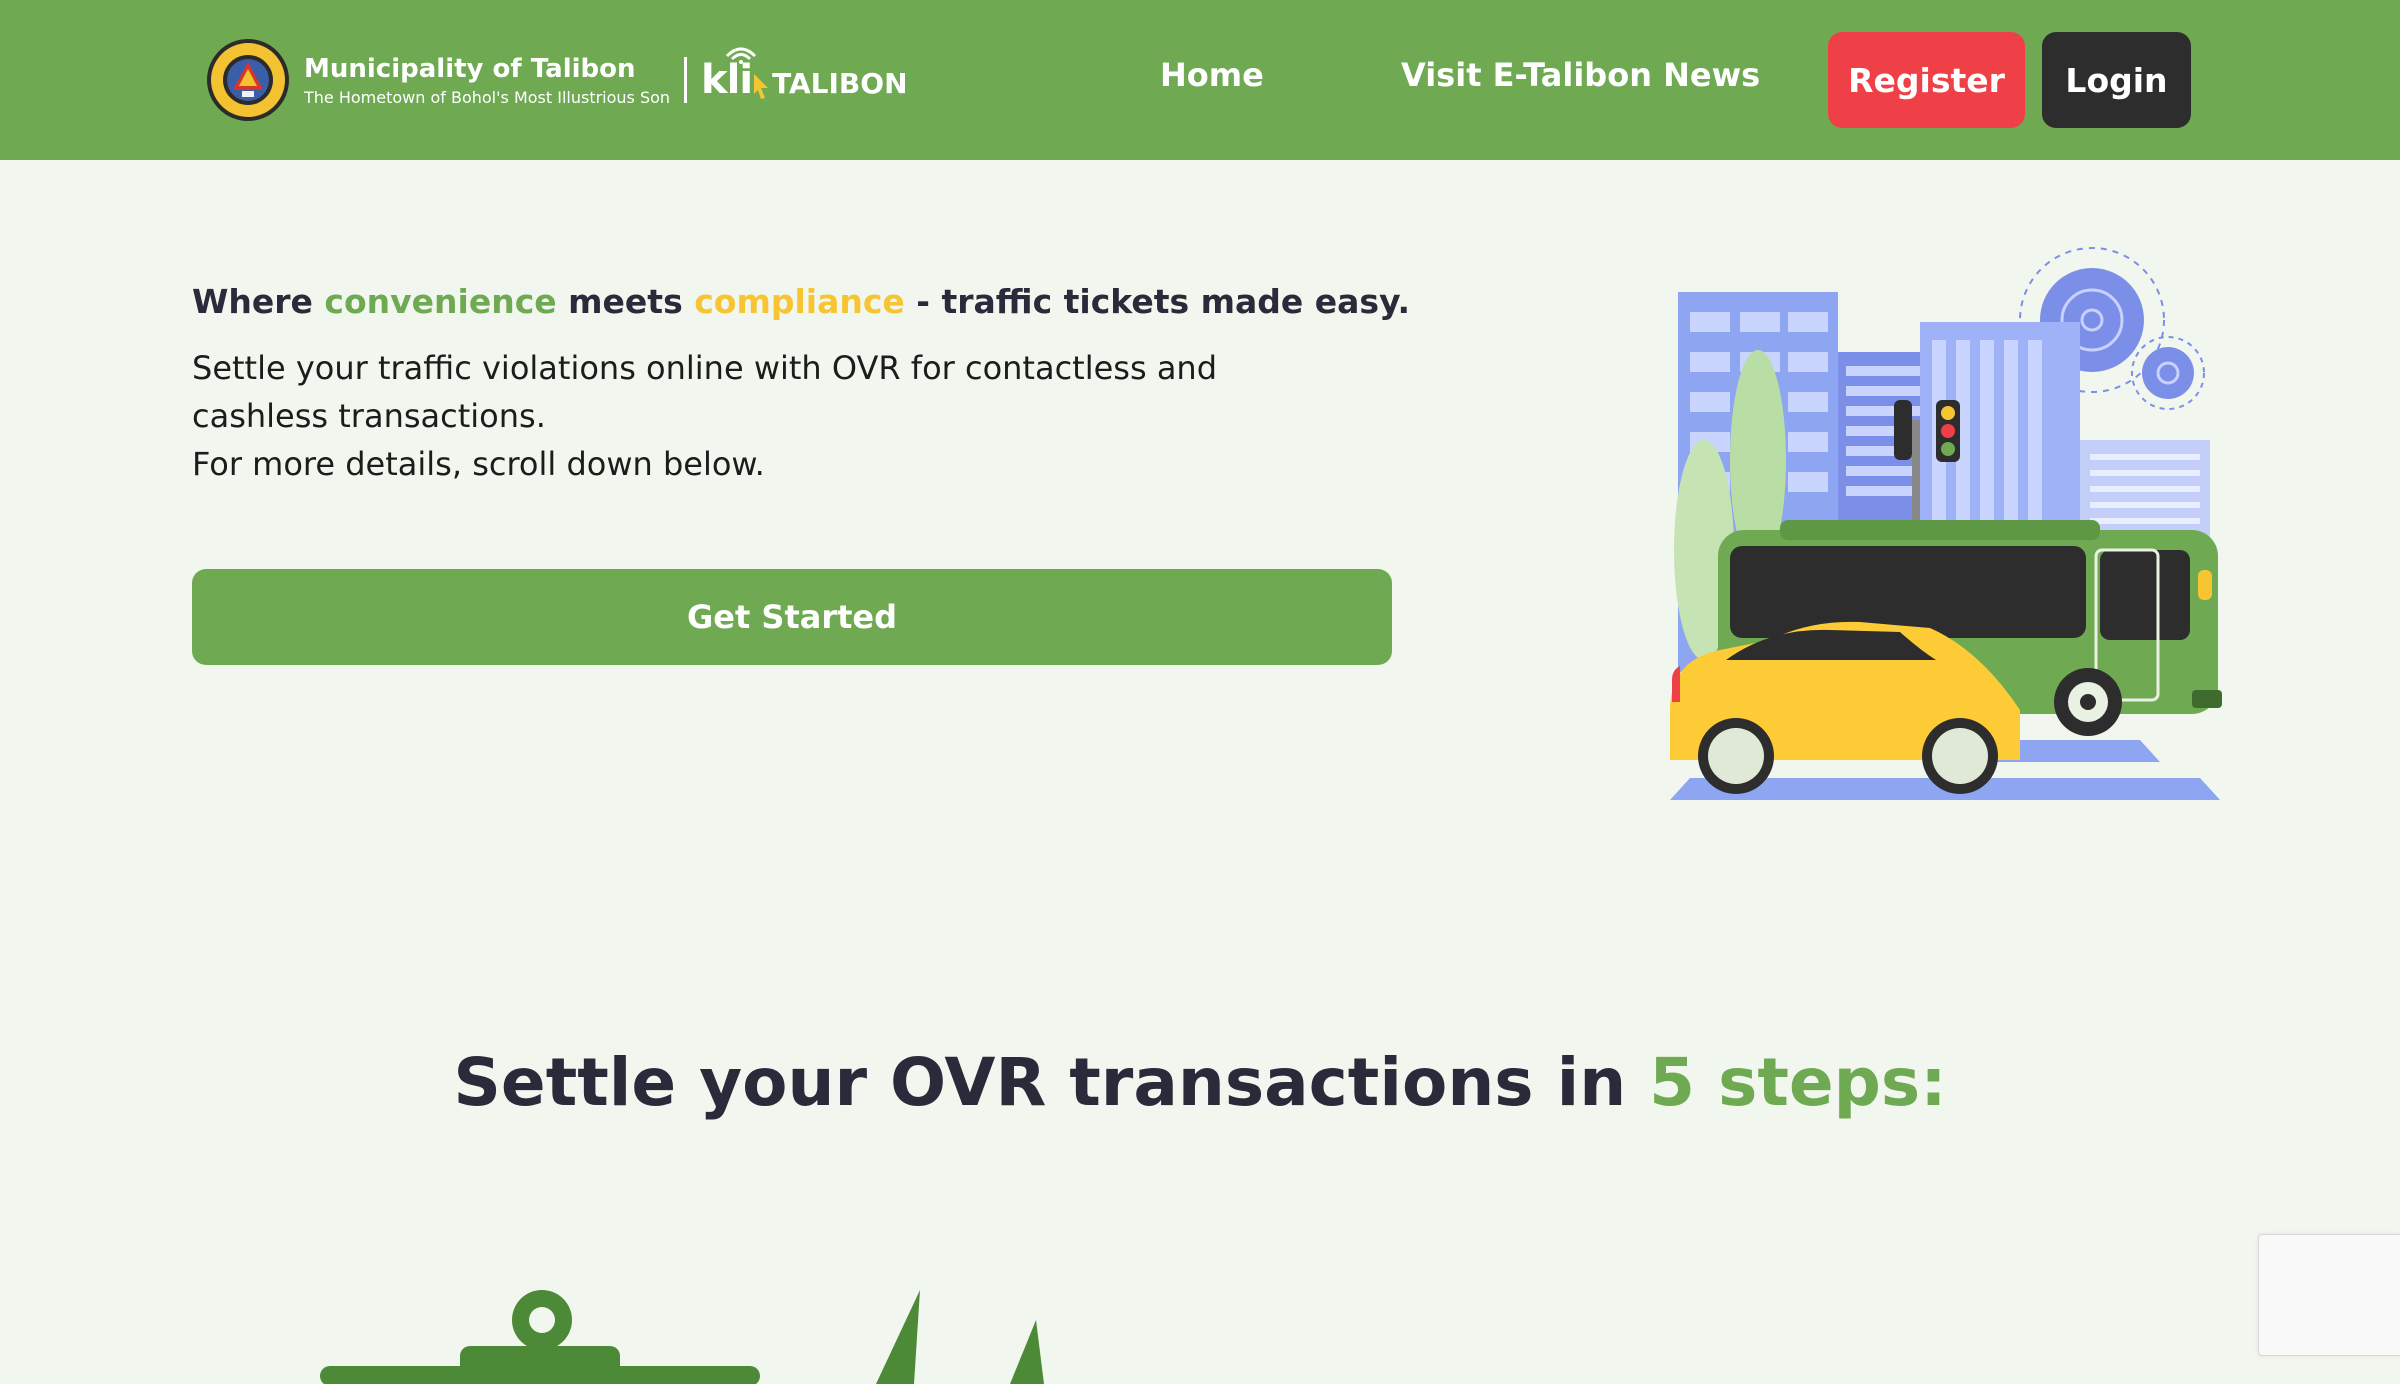  What do you see at coordinates (2329, 1295) in the screenshot?
I see `recaptcha-badge` at bounding box center [2329, 1295].